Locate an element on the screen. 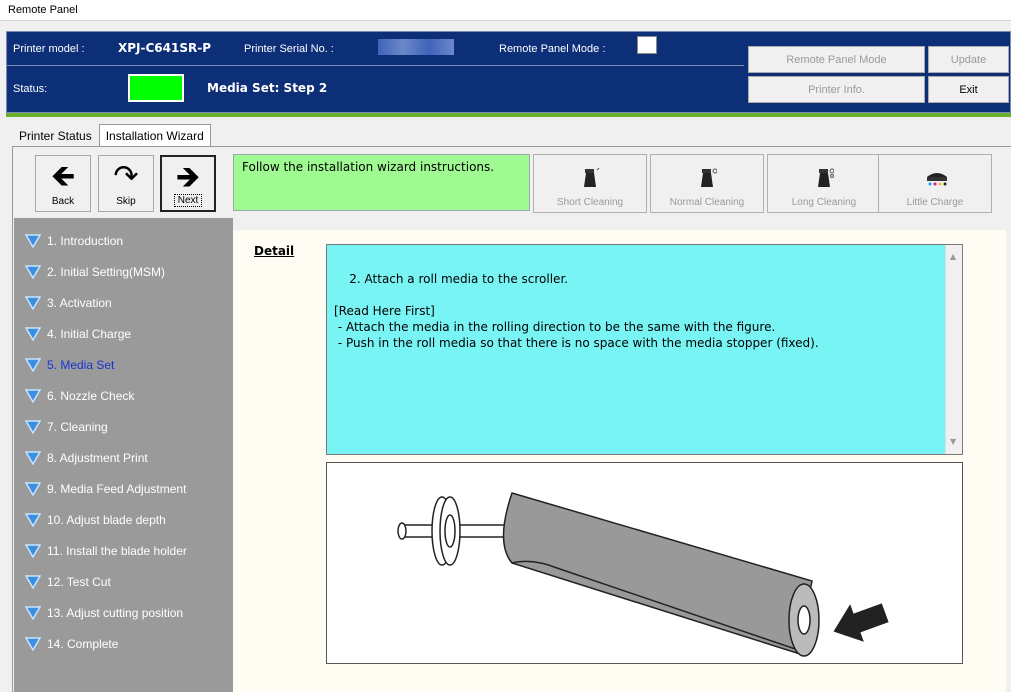 The width and height of the screenshot is (1011, 692). wizard-step-item: 9. Media Feed Adjustment is located at coordinates (123, 489).